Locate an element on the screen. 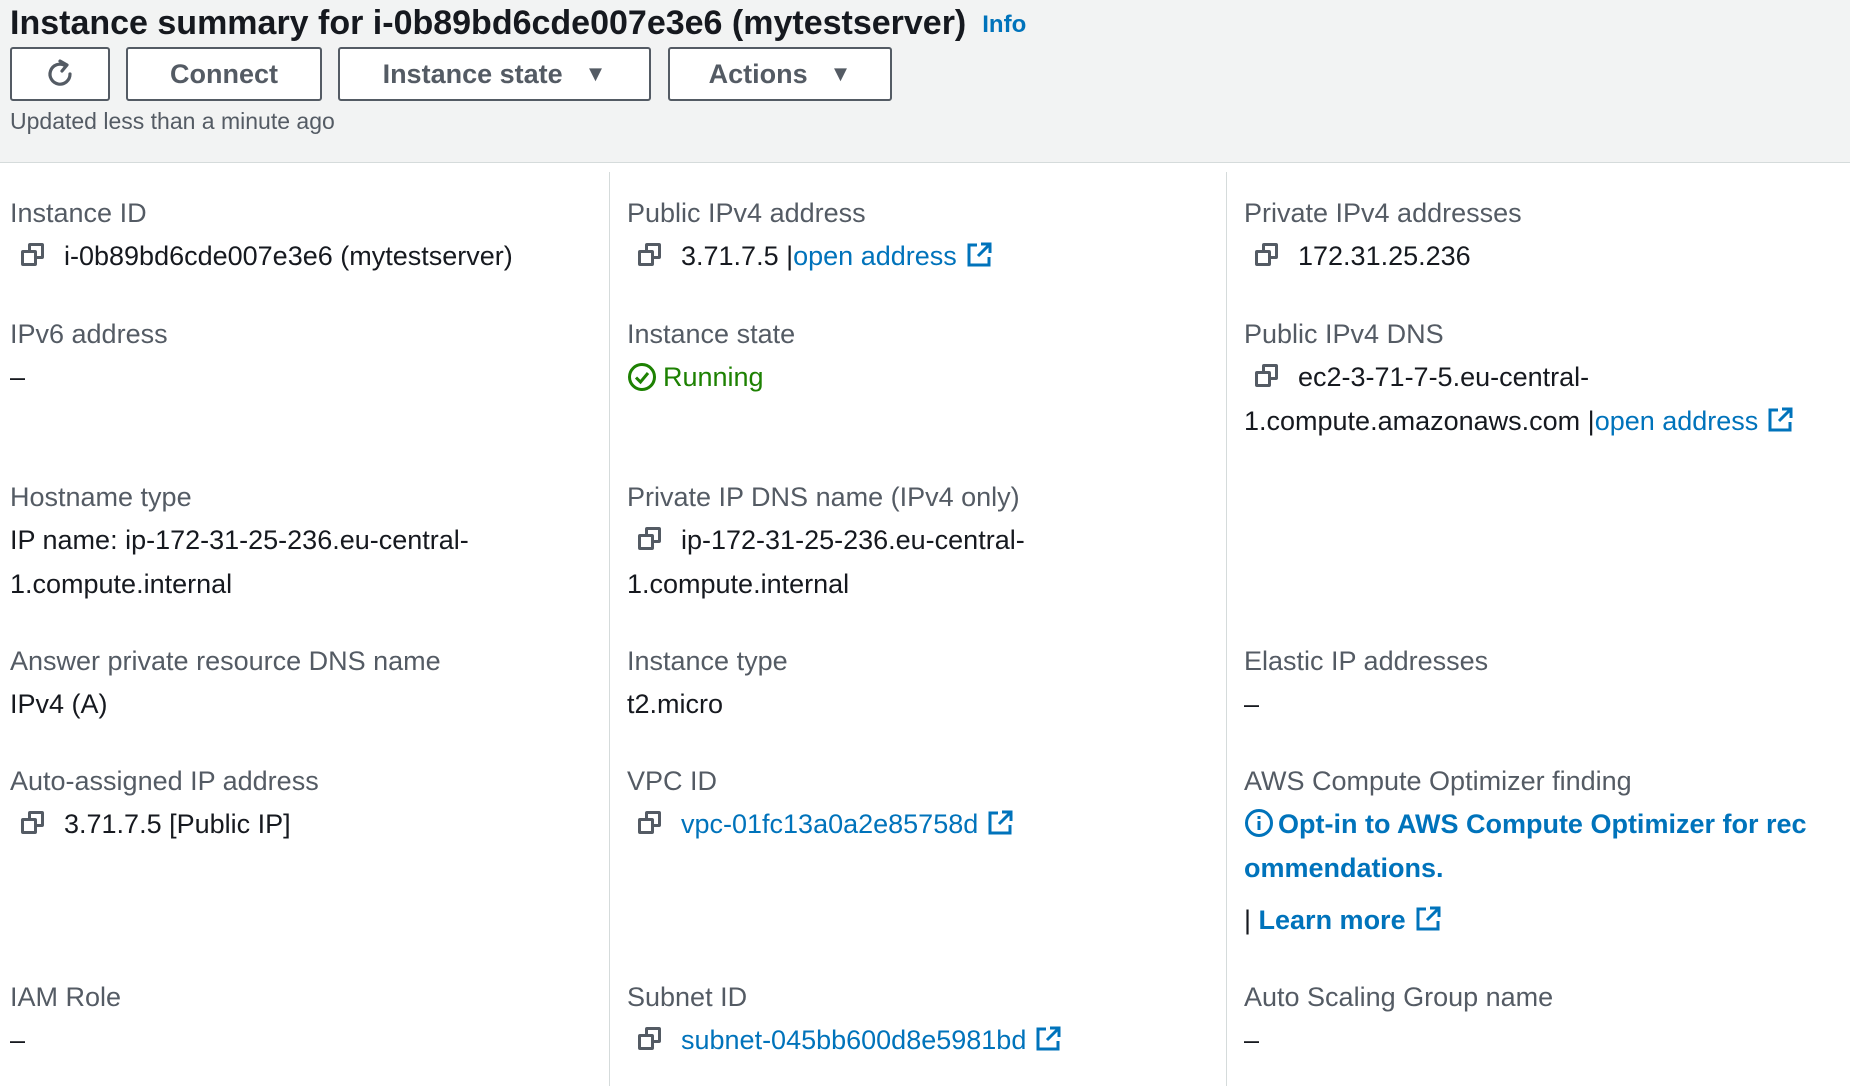 The height and width of the screenshot is (1086, 1850). public-dns-label: Public IPv4 DNS is located at coordinates (1344, 334).